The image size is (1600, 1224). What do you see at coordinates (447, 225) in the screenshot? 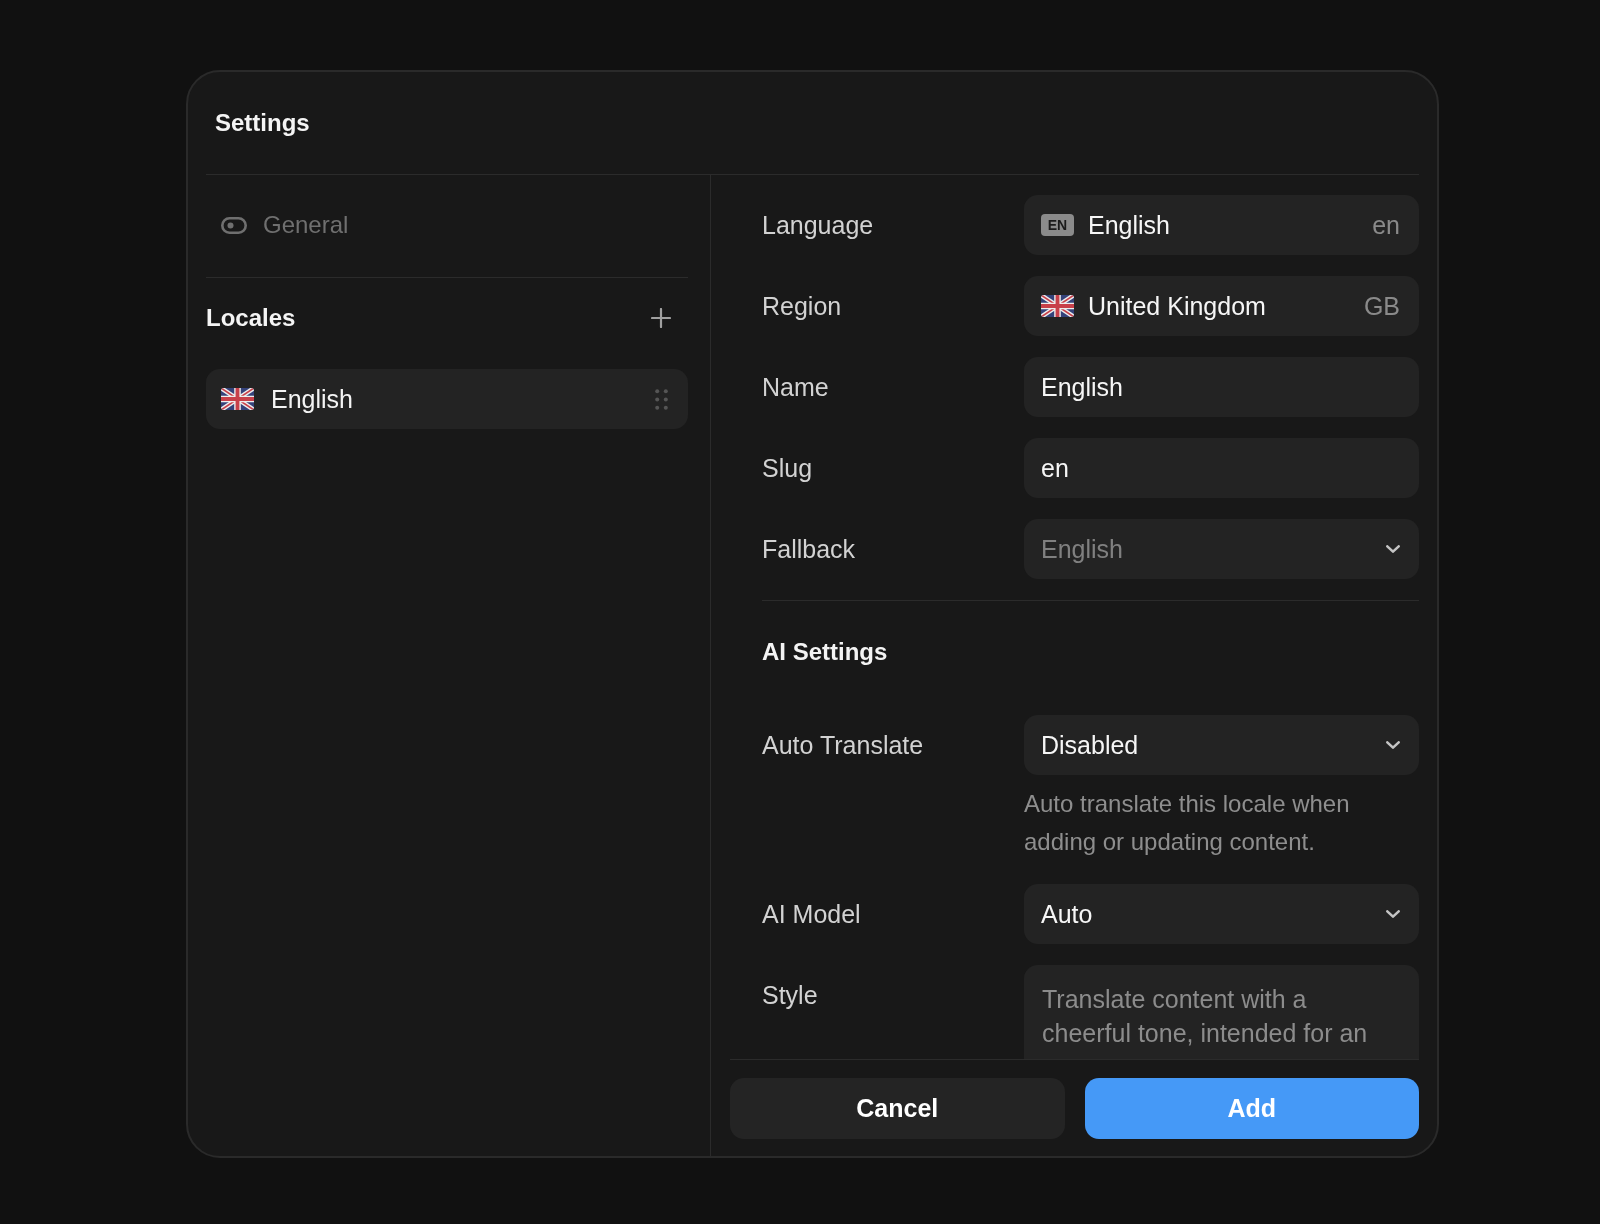
I see `nav-item: General` at bounding box center [447, 225].